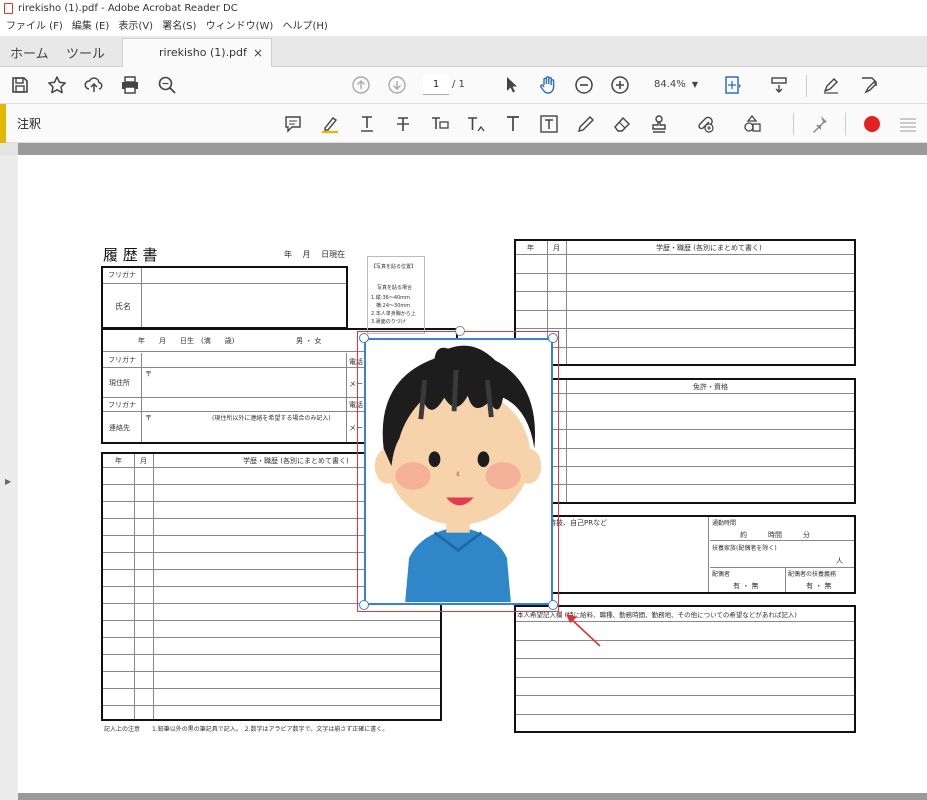 The width and height of the screenshot is (927, 800). I want to click on face-photo-image, so click(458, 471).